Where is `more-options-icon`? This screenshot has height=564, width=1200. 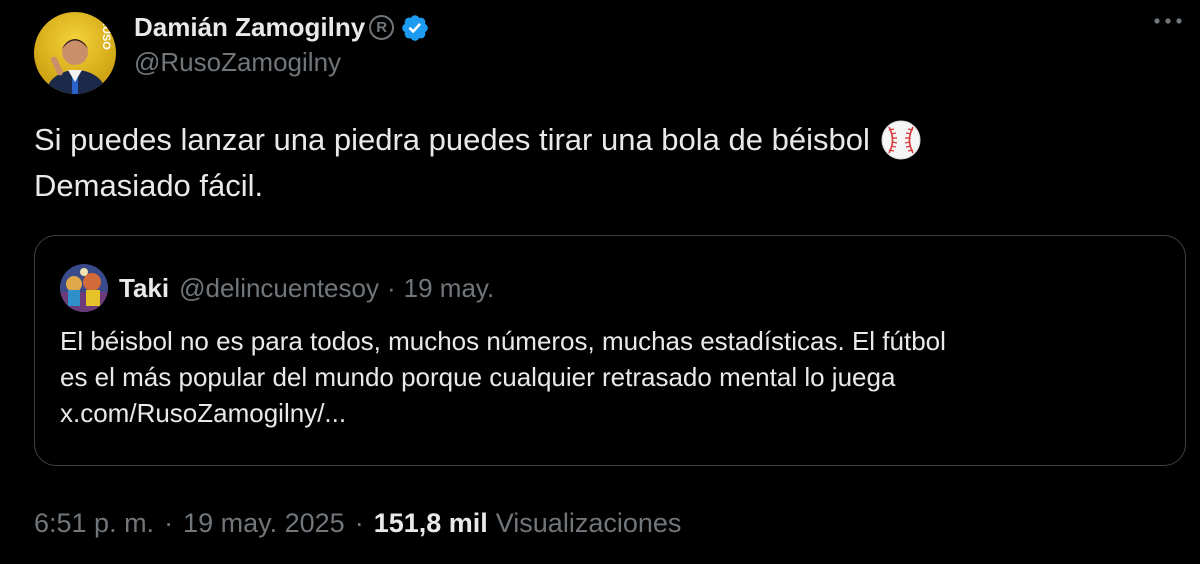
more-options-icon is located at coordinates (1168, 21).